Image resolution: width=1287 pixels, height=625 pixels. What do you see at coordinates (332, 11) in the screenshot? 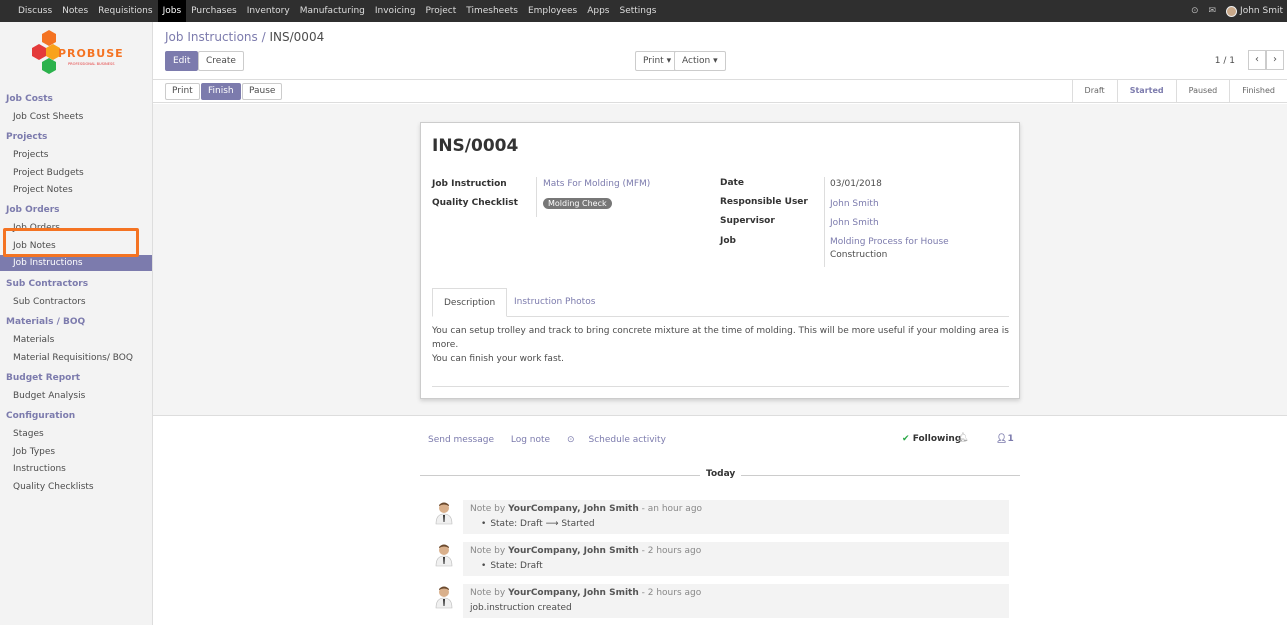
I see `menu-item-manufacturing: Manufacturing` at bounding box center [332, 11].